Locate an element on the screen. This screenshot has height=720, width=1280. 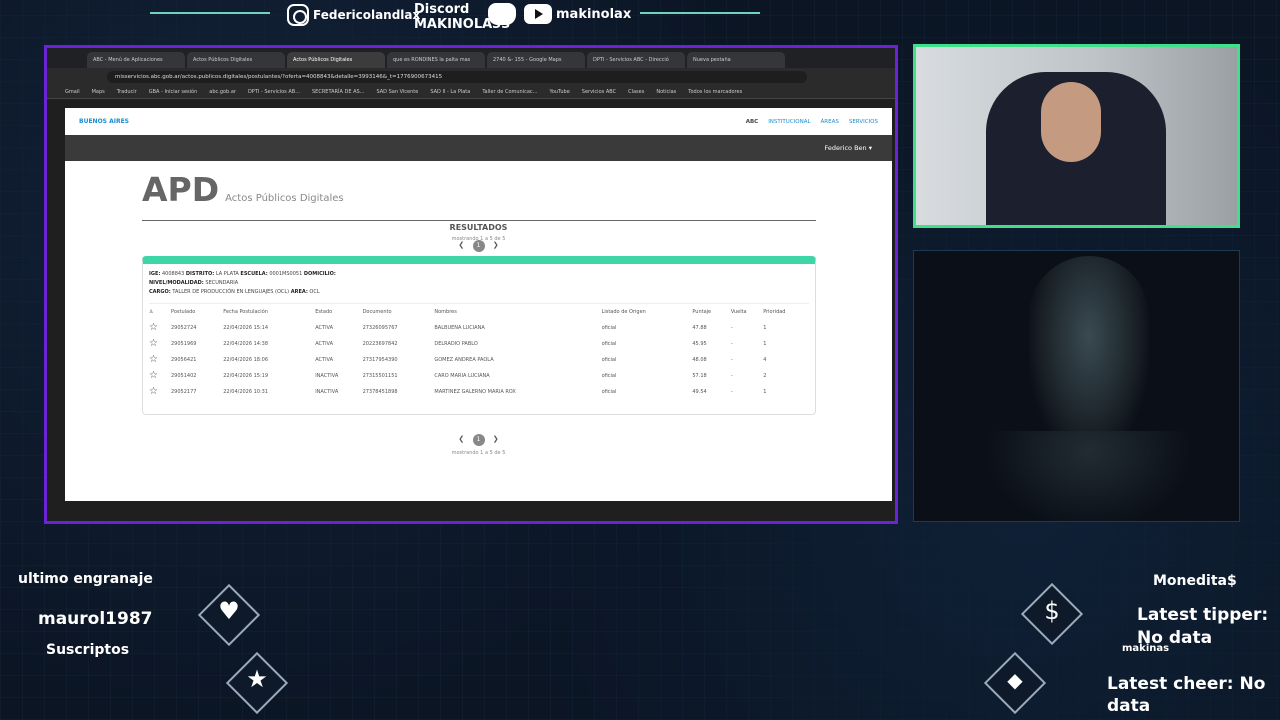
browser-tab: ABC - Menú de Aplicaciones is located at coordinates (136, 60).